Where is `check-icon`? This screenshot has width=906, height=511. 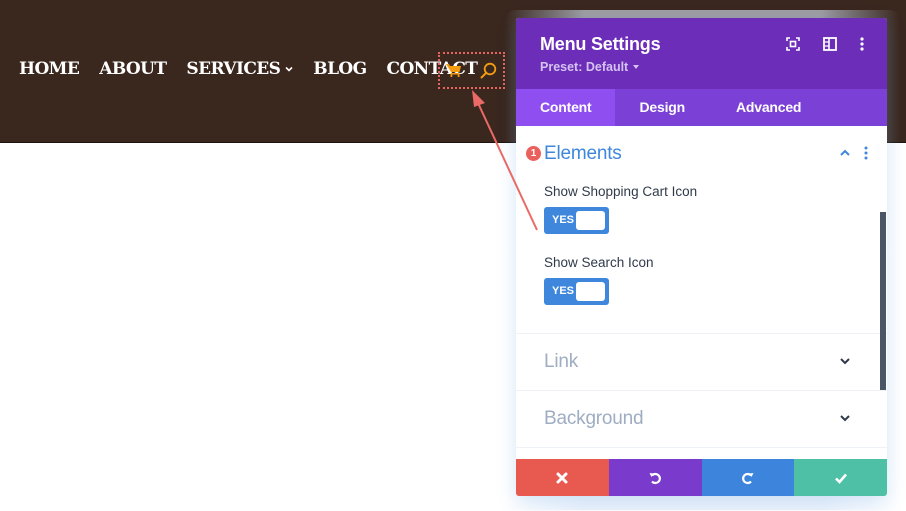
check-icon is located at coordinates (840, 478).